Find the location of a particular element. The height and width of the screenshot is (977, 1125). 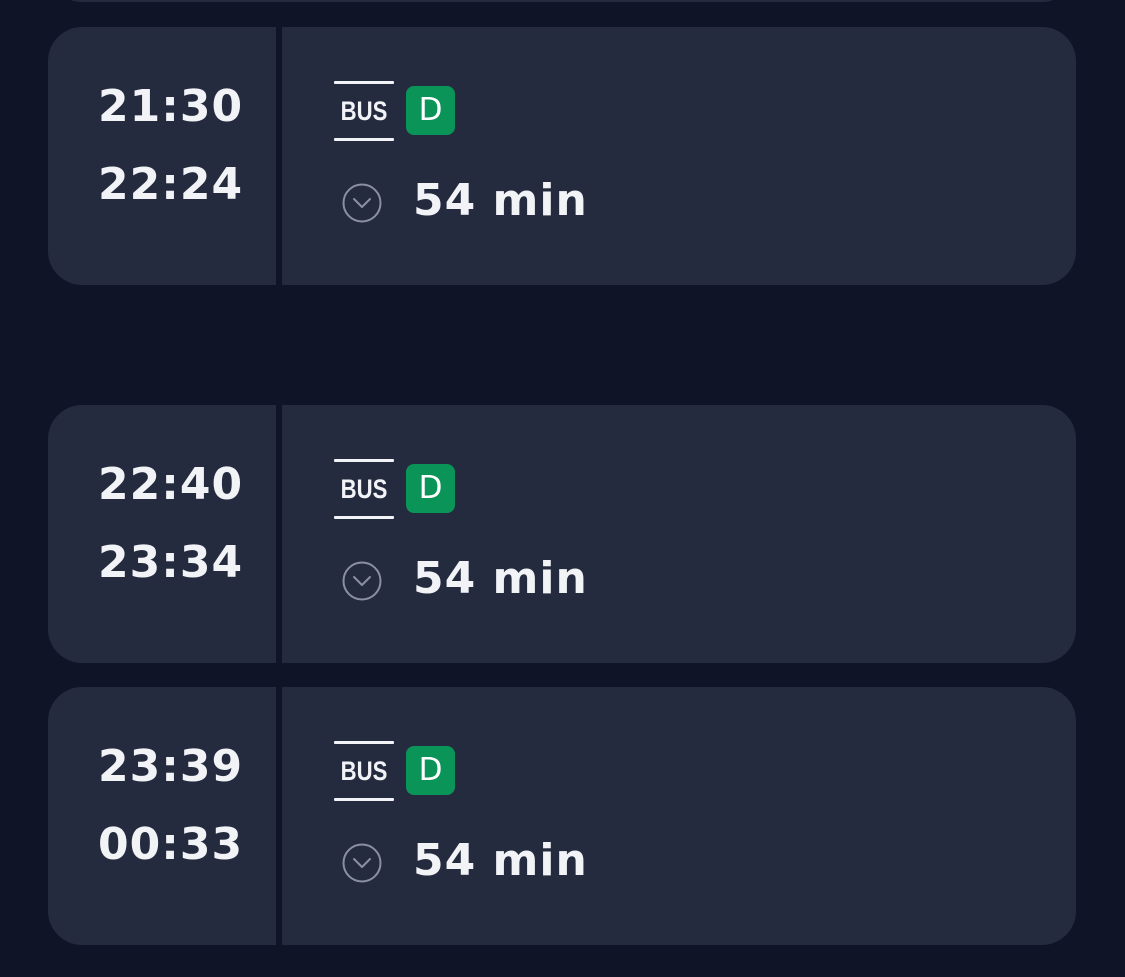

trip-times: 22:40 23:34 is located at coordinates (162, 534).